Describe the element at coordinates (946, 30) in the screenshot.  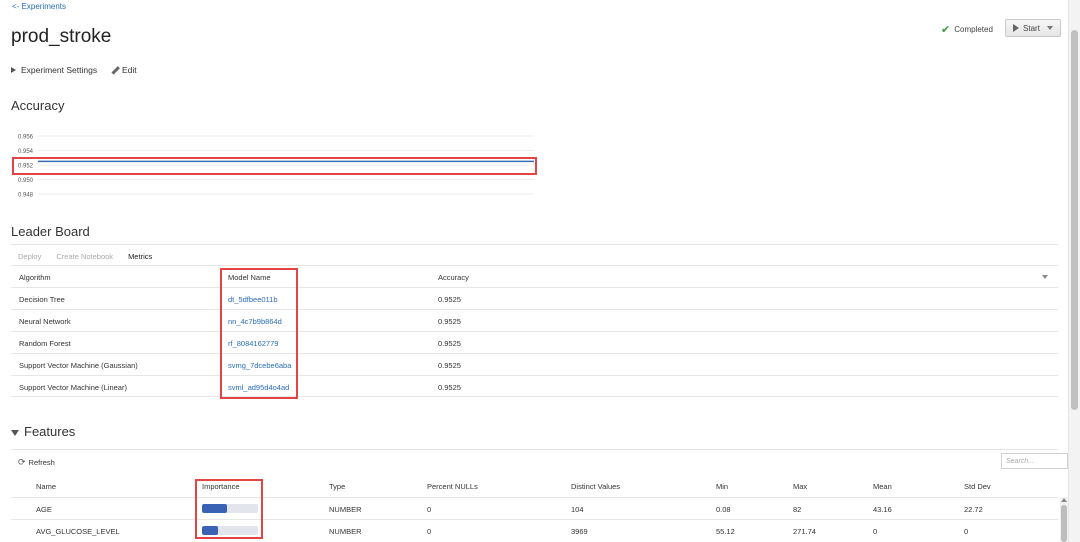
I see `check-icon: ✔` at that location.